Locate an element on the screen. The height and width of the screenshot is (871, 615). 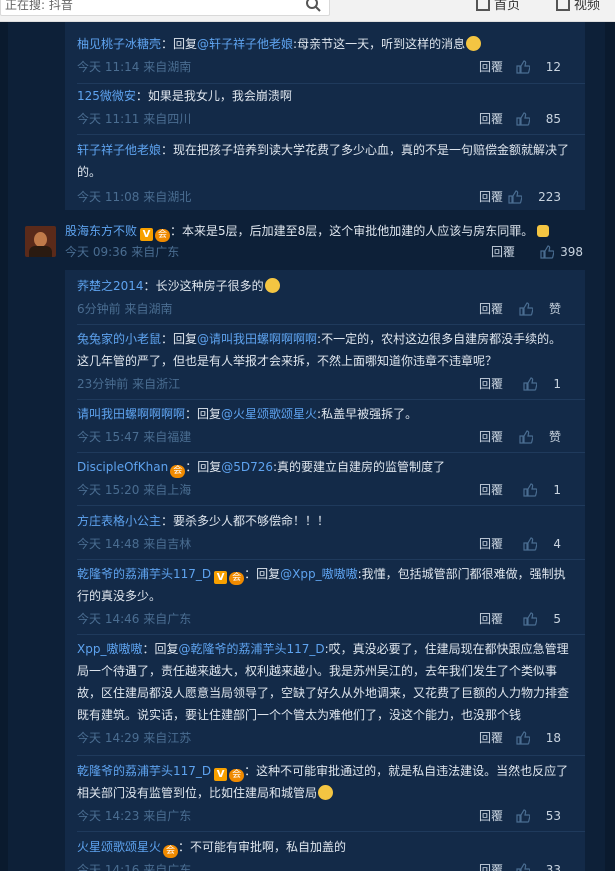
reply-text: 要杀多少人都不够偿命！！！ is located at coordinates (251, 521).